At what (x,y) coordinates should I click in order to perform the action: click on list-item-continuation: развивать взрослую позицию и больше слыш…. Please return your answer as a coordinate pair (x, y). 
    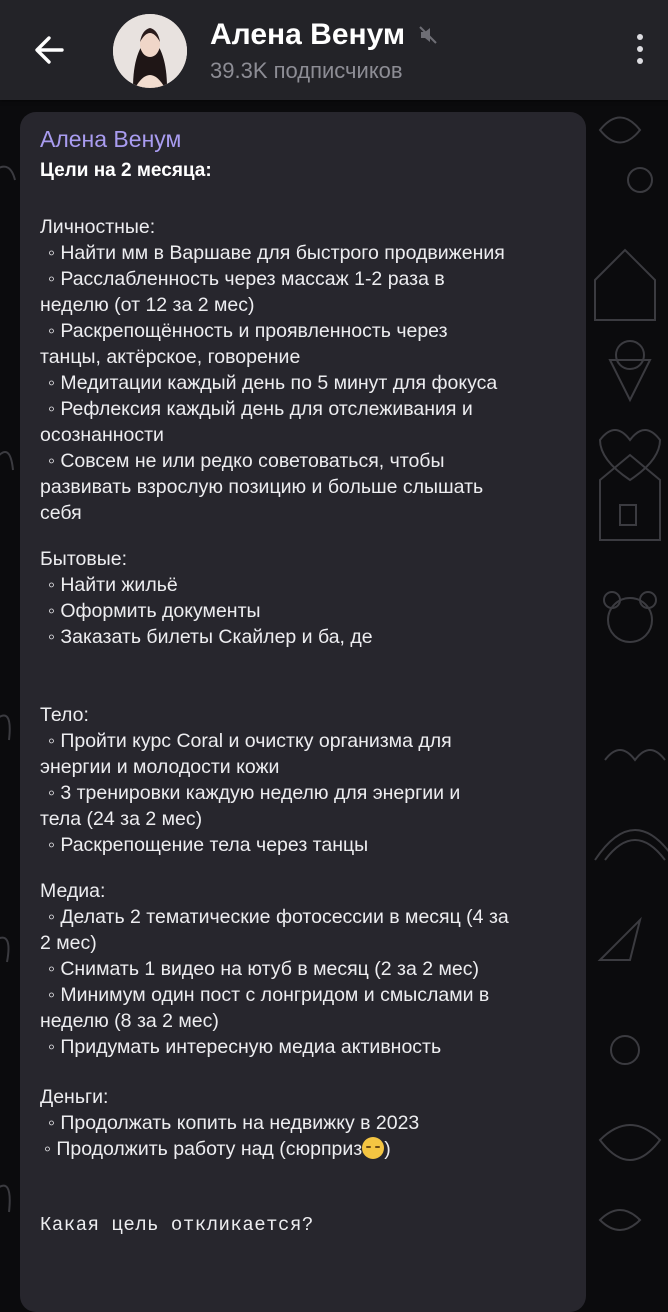
    Looking at the image, I should click on (262, 487).